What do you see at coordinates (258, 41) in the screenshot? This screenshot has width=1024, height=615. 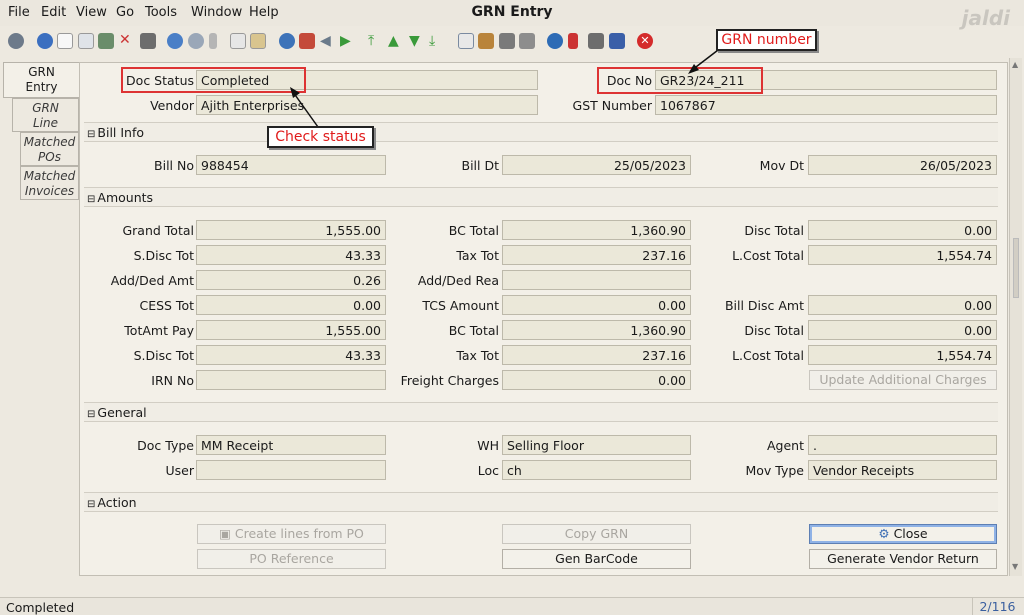 I see `history-icon` at bounding box center [258, 41].